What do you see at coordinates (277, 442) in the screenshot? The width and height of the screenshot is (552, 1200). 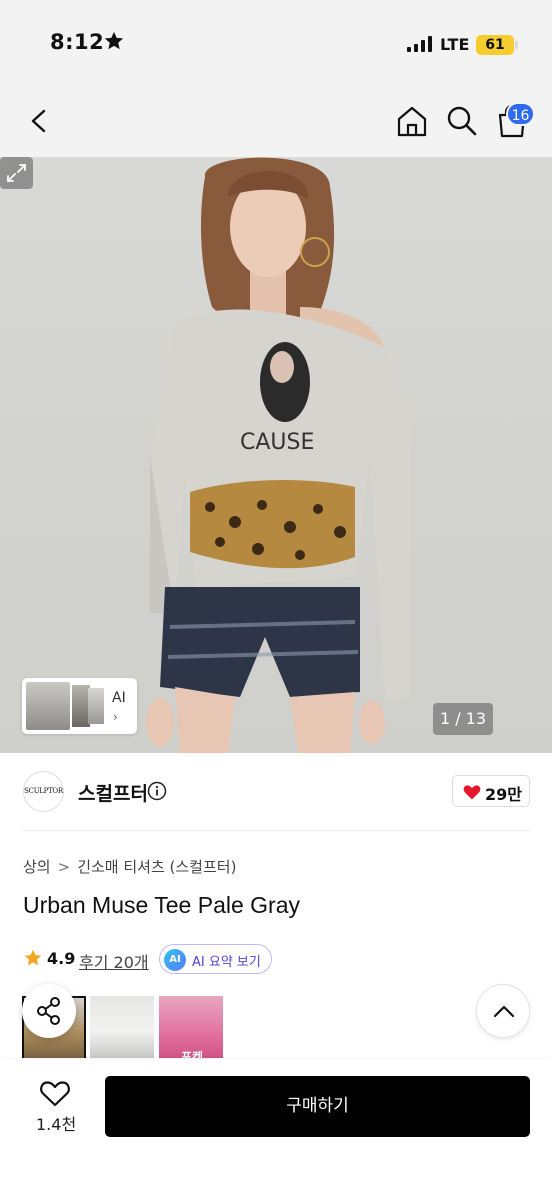 I see `shirt-print-text: CAUSE` at bounding box center [277, 442].